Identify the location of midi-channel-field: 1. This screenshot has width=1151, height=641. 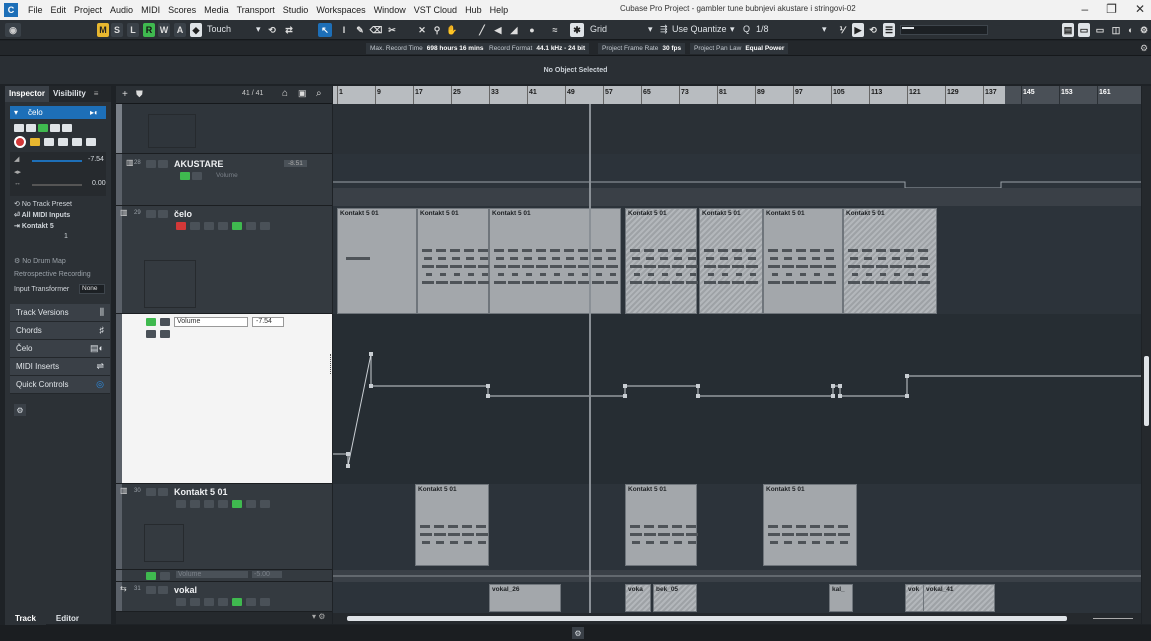
(64, 236).